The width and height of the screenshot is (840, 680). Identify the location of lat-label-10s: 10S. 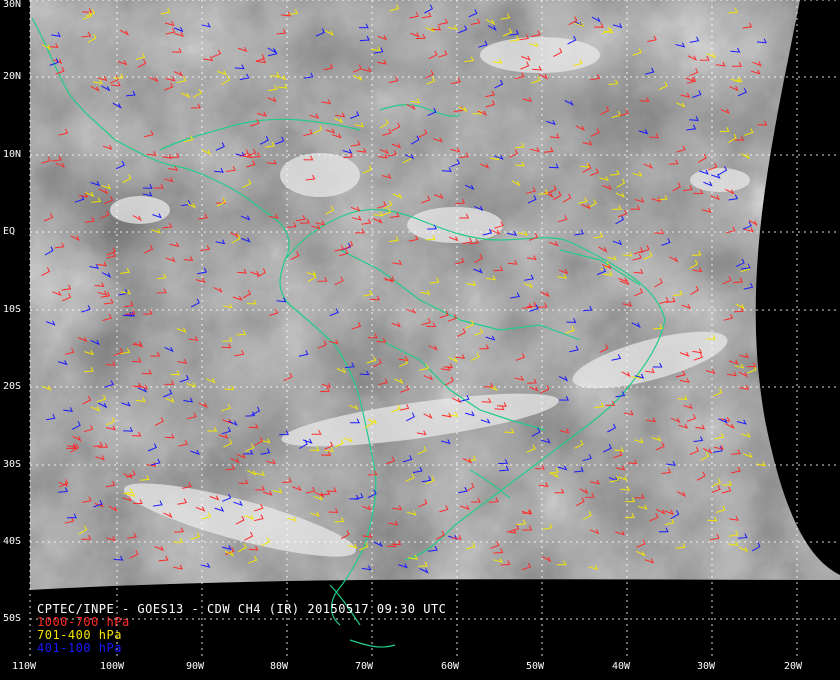
(12, 309).